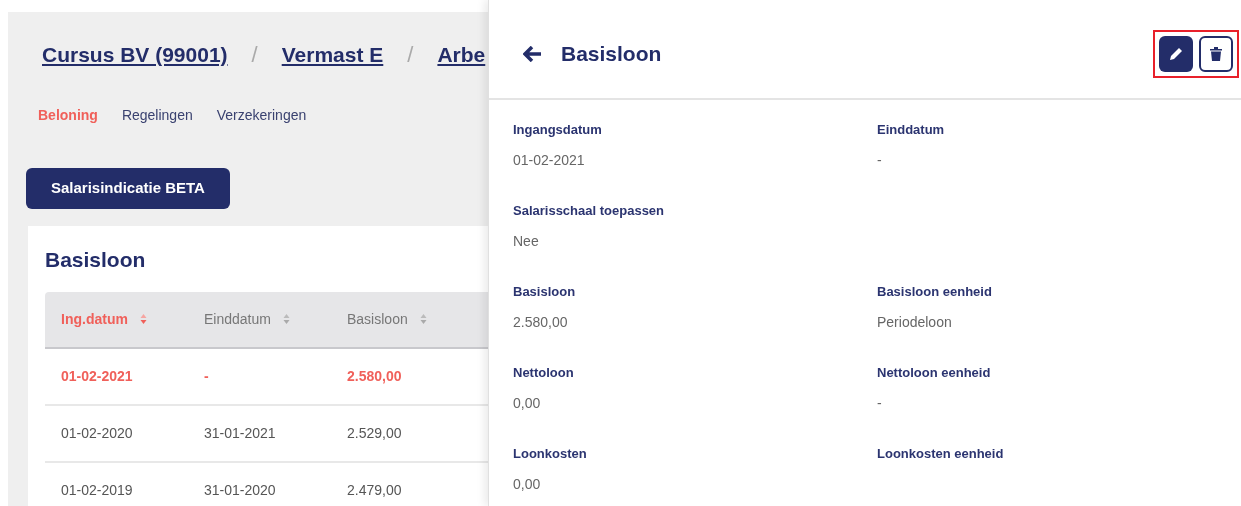 This screenshot has height=506, width=1241. Describe the element at coordinates (206, 376) in the screenshot. I see `table-cell-text: -` at that location.